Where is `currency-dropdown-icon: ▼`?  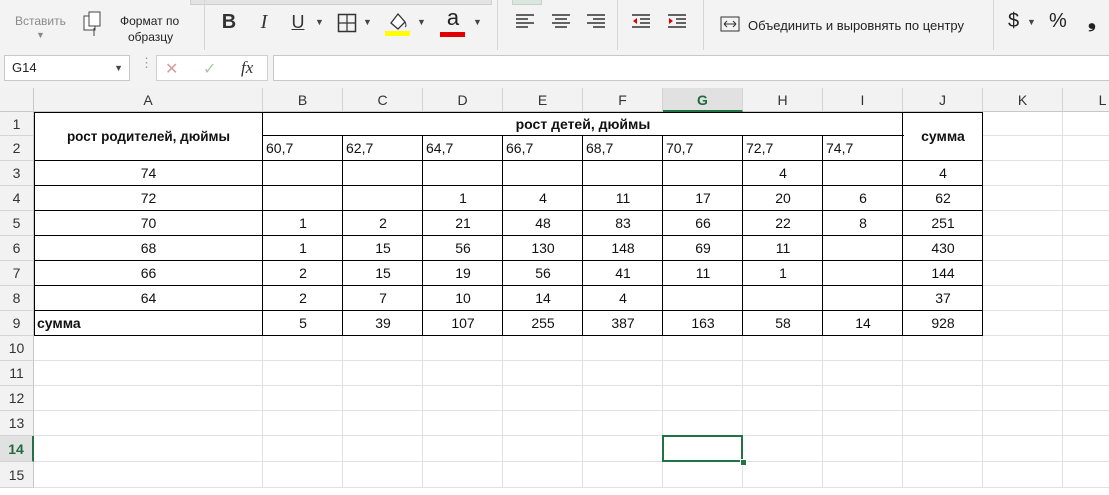
currency-dropdown-icon: ▼ is located at coordinates (1031, 22).